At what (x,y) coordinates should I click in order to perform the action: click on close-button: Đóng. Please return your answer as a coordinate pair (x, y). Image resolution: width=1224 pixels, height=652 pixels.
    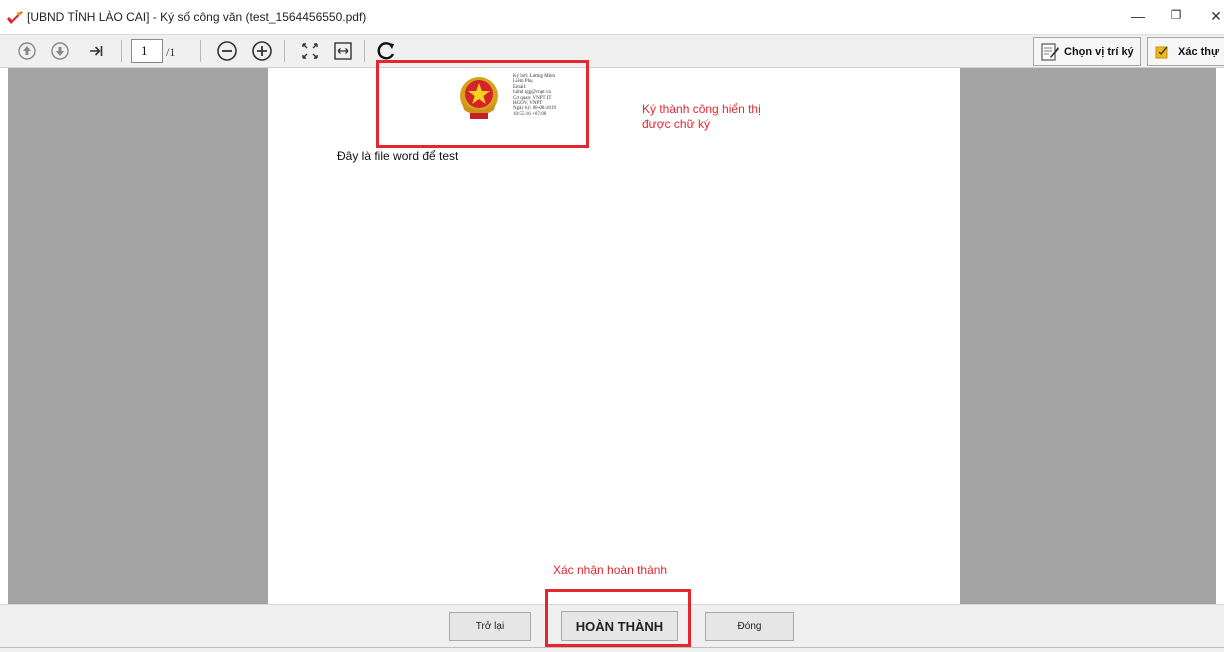
    Looking at the image, I should click on (749, 626).